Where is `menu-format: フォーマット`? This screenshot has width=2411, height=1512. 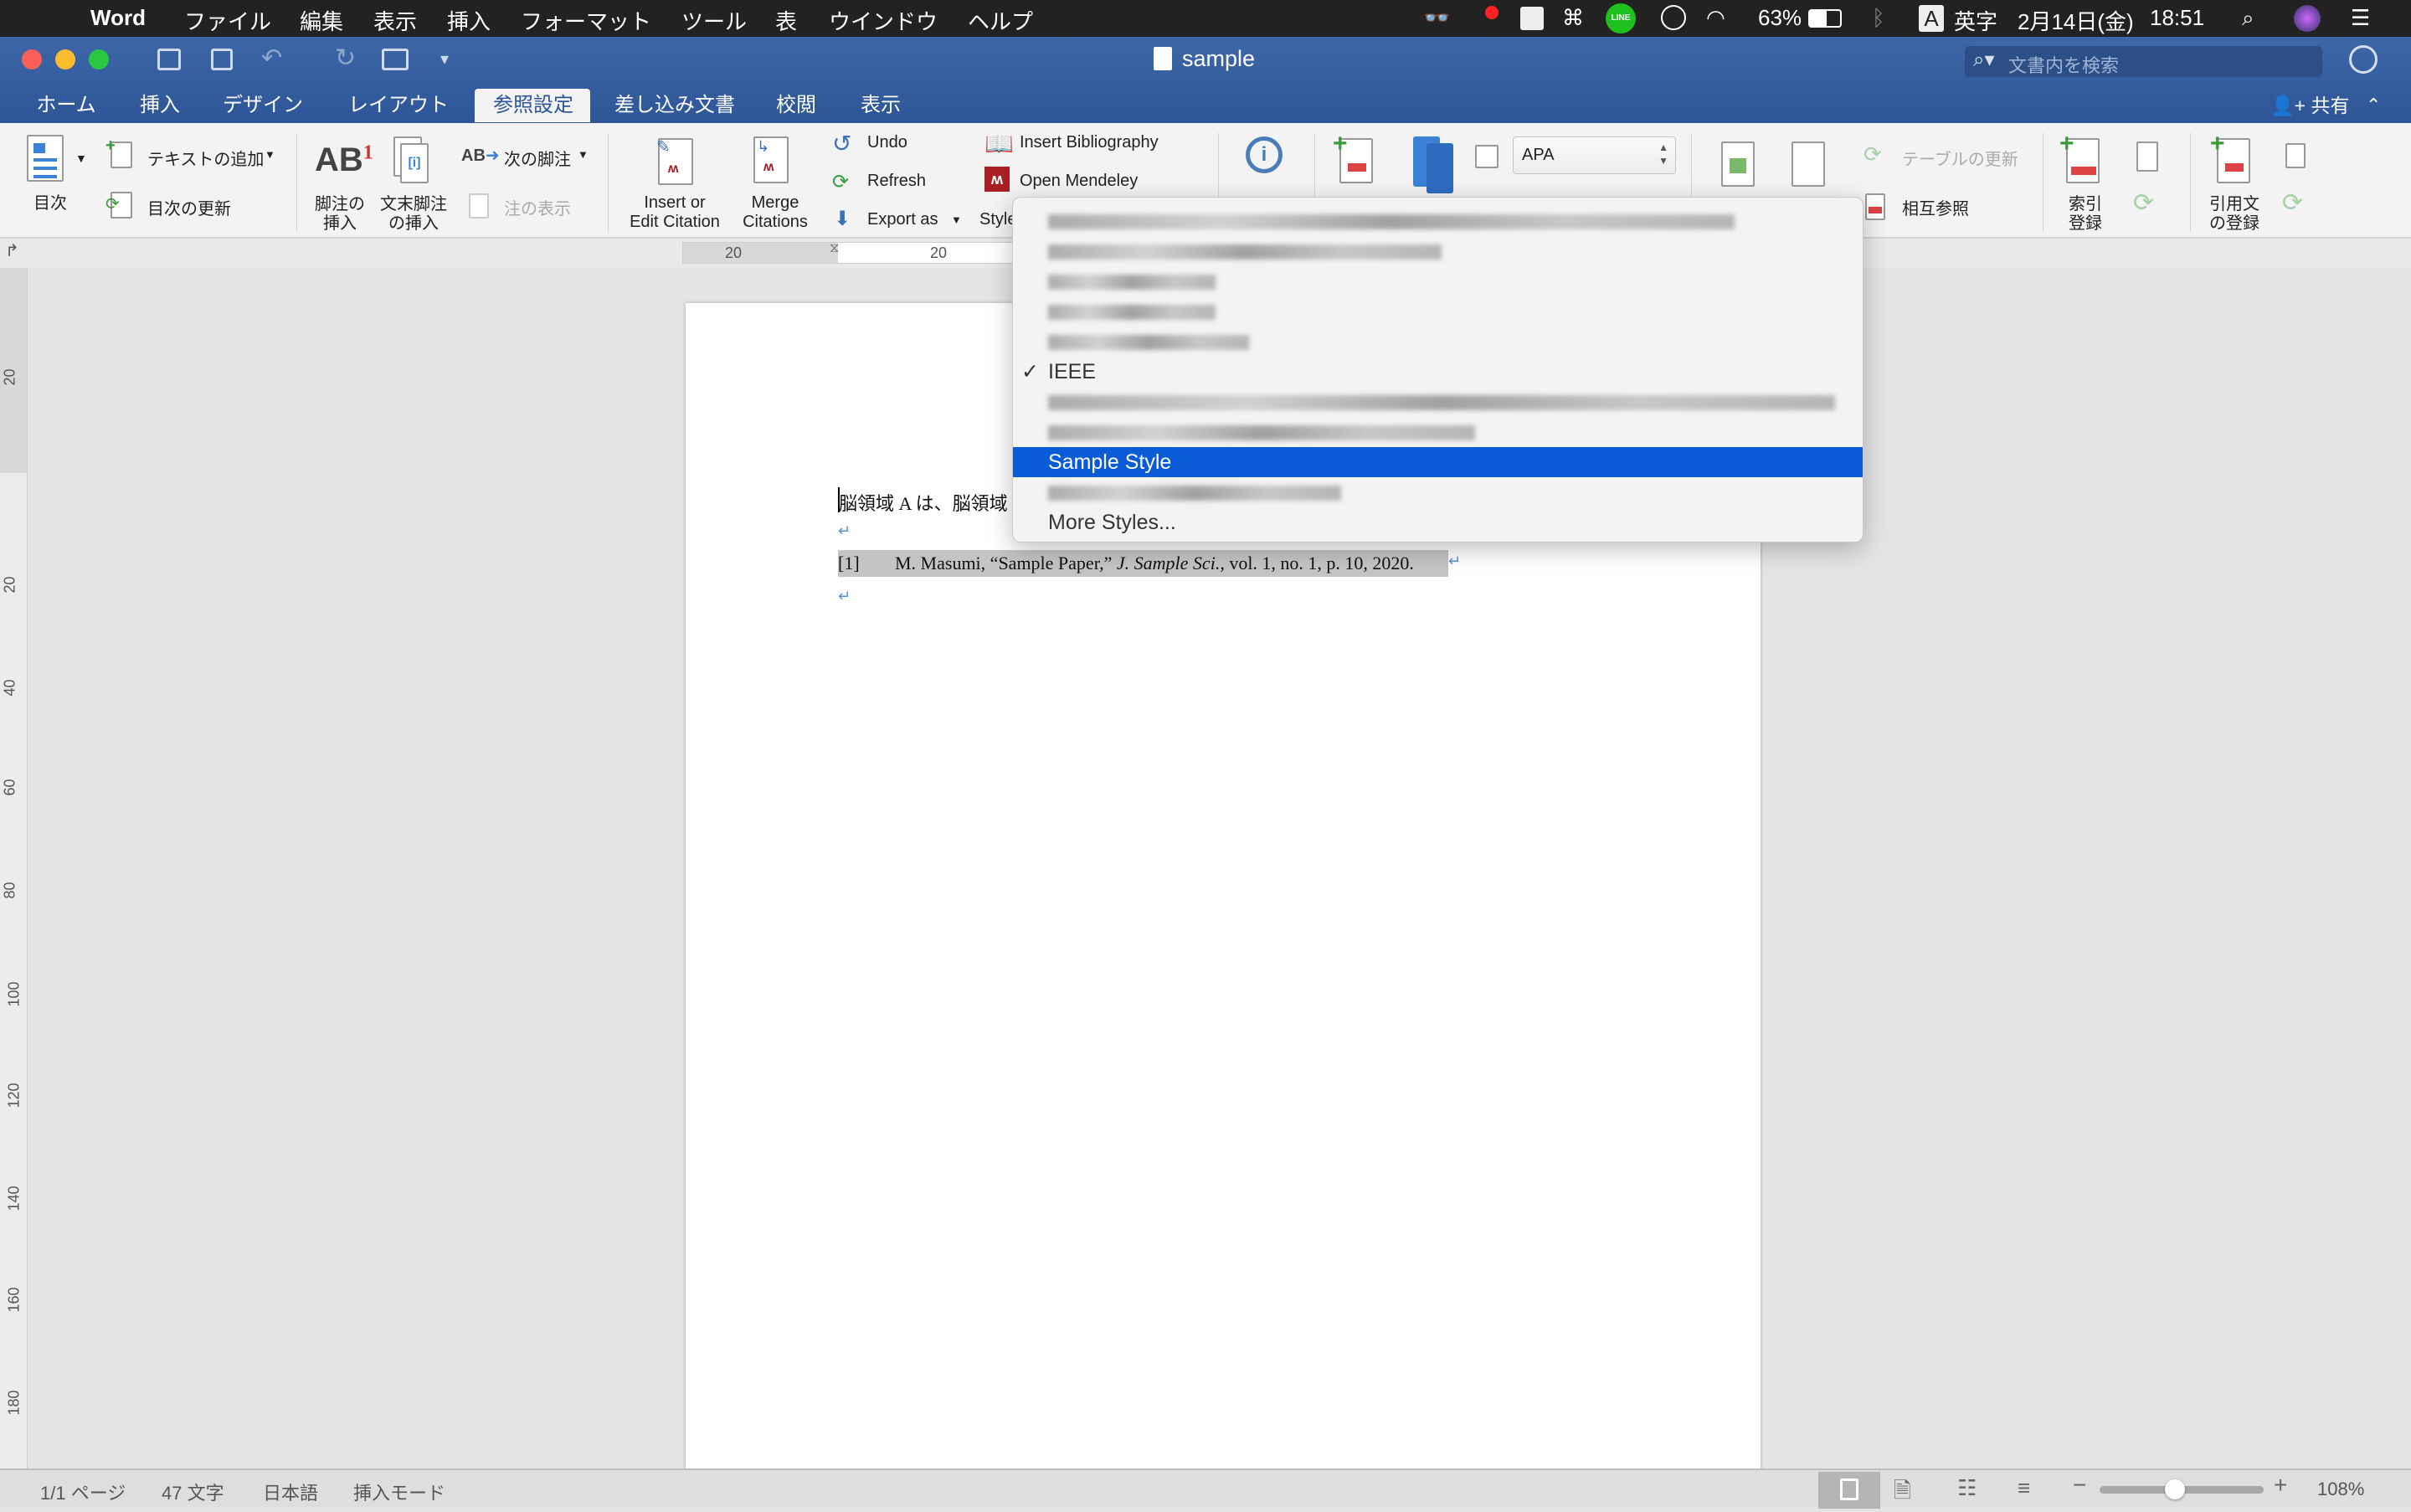 menu-format: フォーマット is located at coordinates (586, 20).